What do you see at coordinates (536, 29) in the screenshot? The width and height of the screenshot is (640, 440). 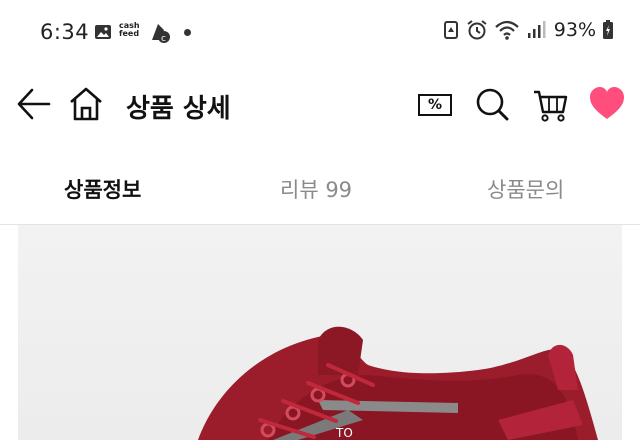 I see `signal-icon` at bounding box center [536, 29].